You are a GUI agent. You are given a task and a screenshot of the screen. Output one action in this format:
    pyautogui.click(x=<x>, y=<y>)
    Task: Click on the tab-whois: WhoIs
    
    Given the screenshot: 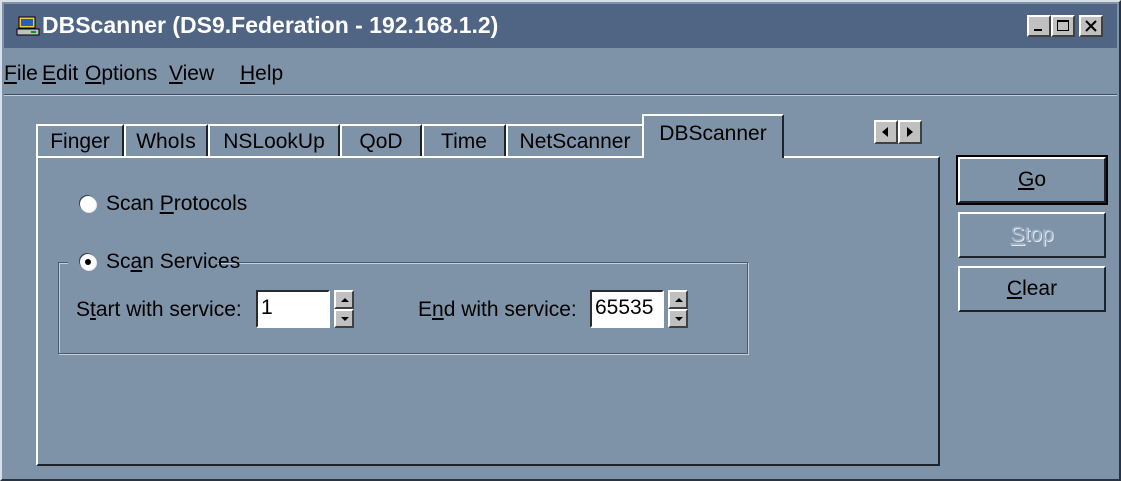 What is the action you would take?
    pyautogui.click(x=166, y=141)
    